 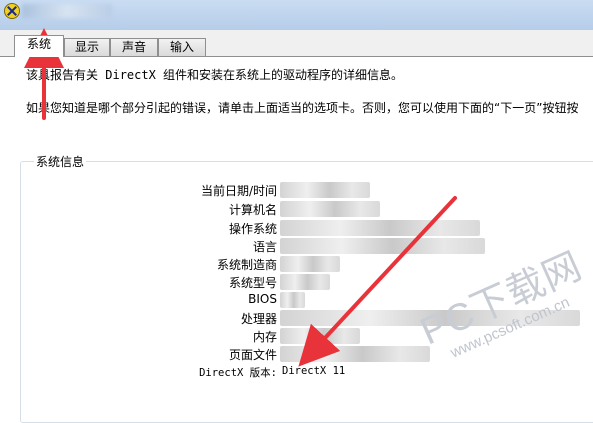 I want to click on info-row-computer-name: 计算机名, so click(x=296, y=209).